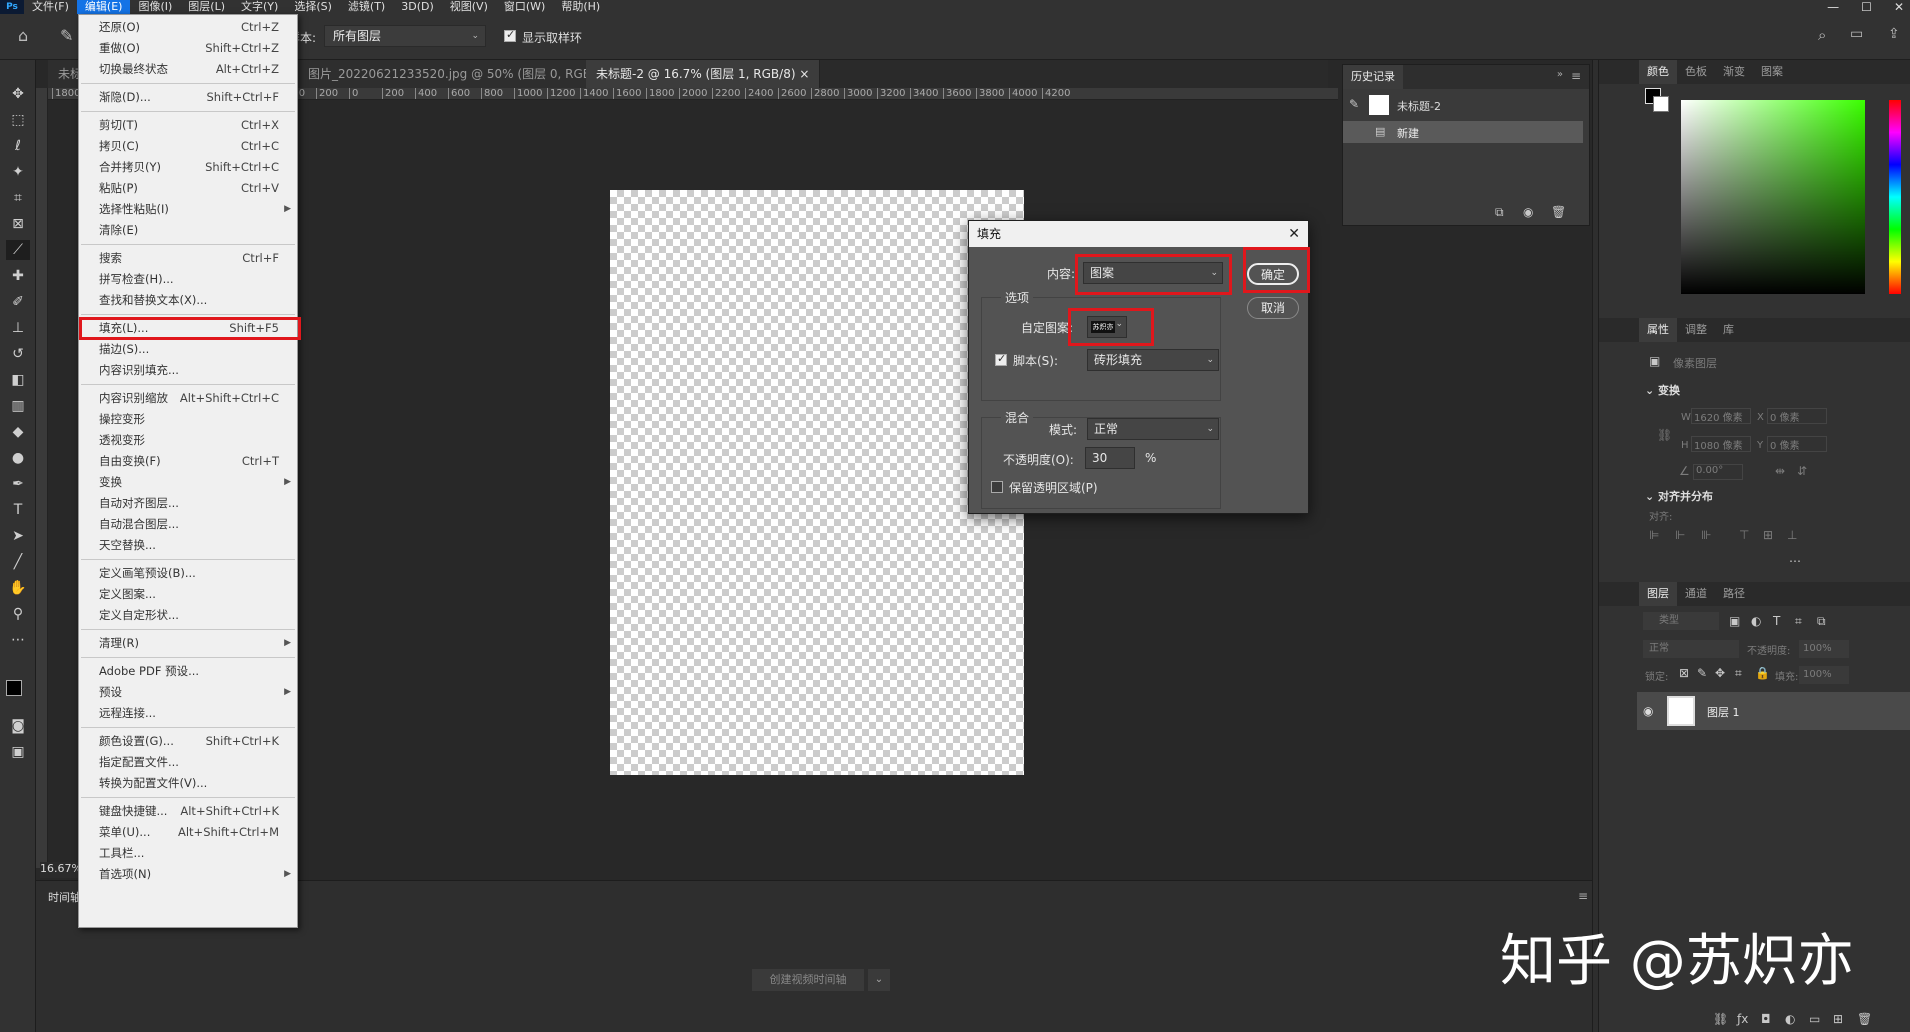 The image size is (1910, 1032). Describe the element at coordinates (18, 276) in the screenshot. I see `healing-brush-icon: ✚` at that location.